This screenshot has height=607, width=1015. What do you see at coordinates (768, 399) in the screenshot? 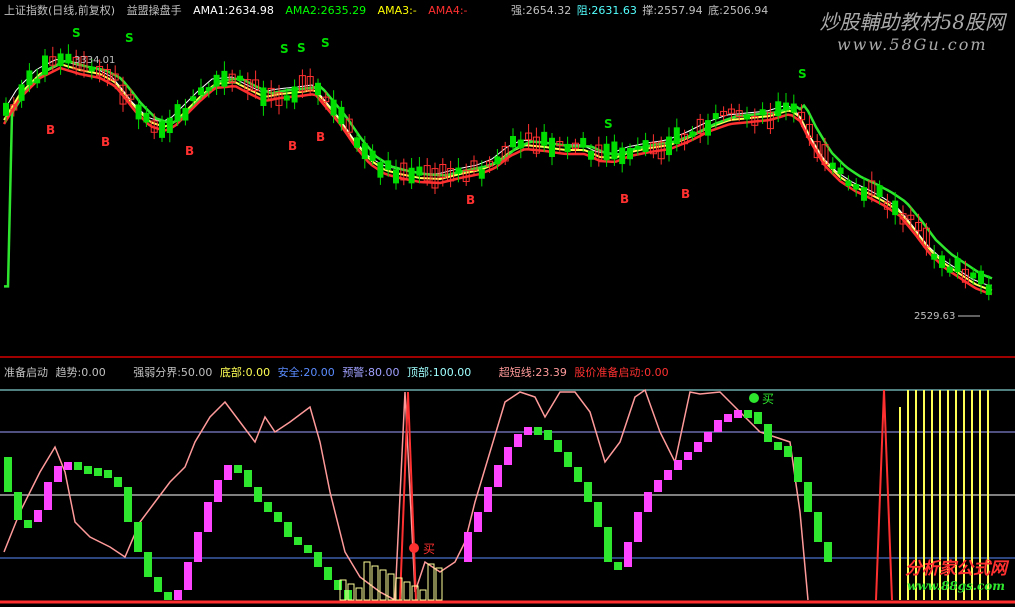
I see `buy-label-2: 买` at bounding box center [768, 399].